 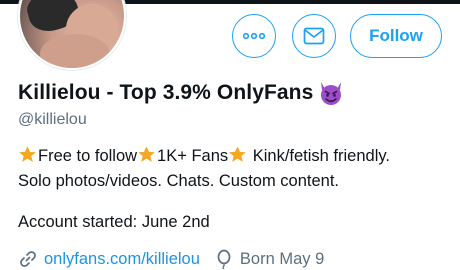 I want to click on bio-text: Kink/fetish friendly., so click(x=319, y=156).